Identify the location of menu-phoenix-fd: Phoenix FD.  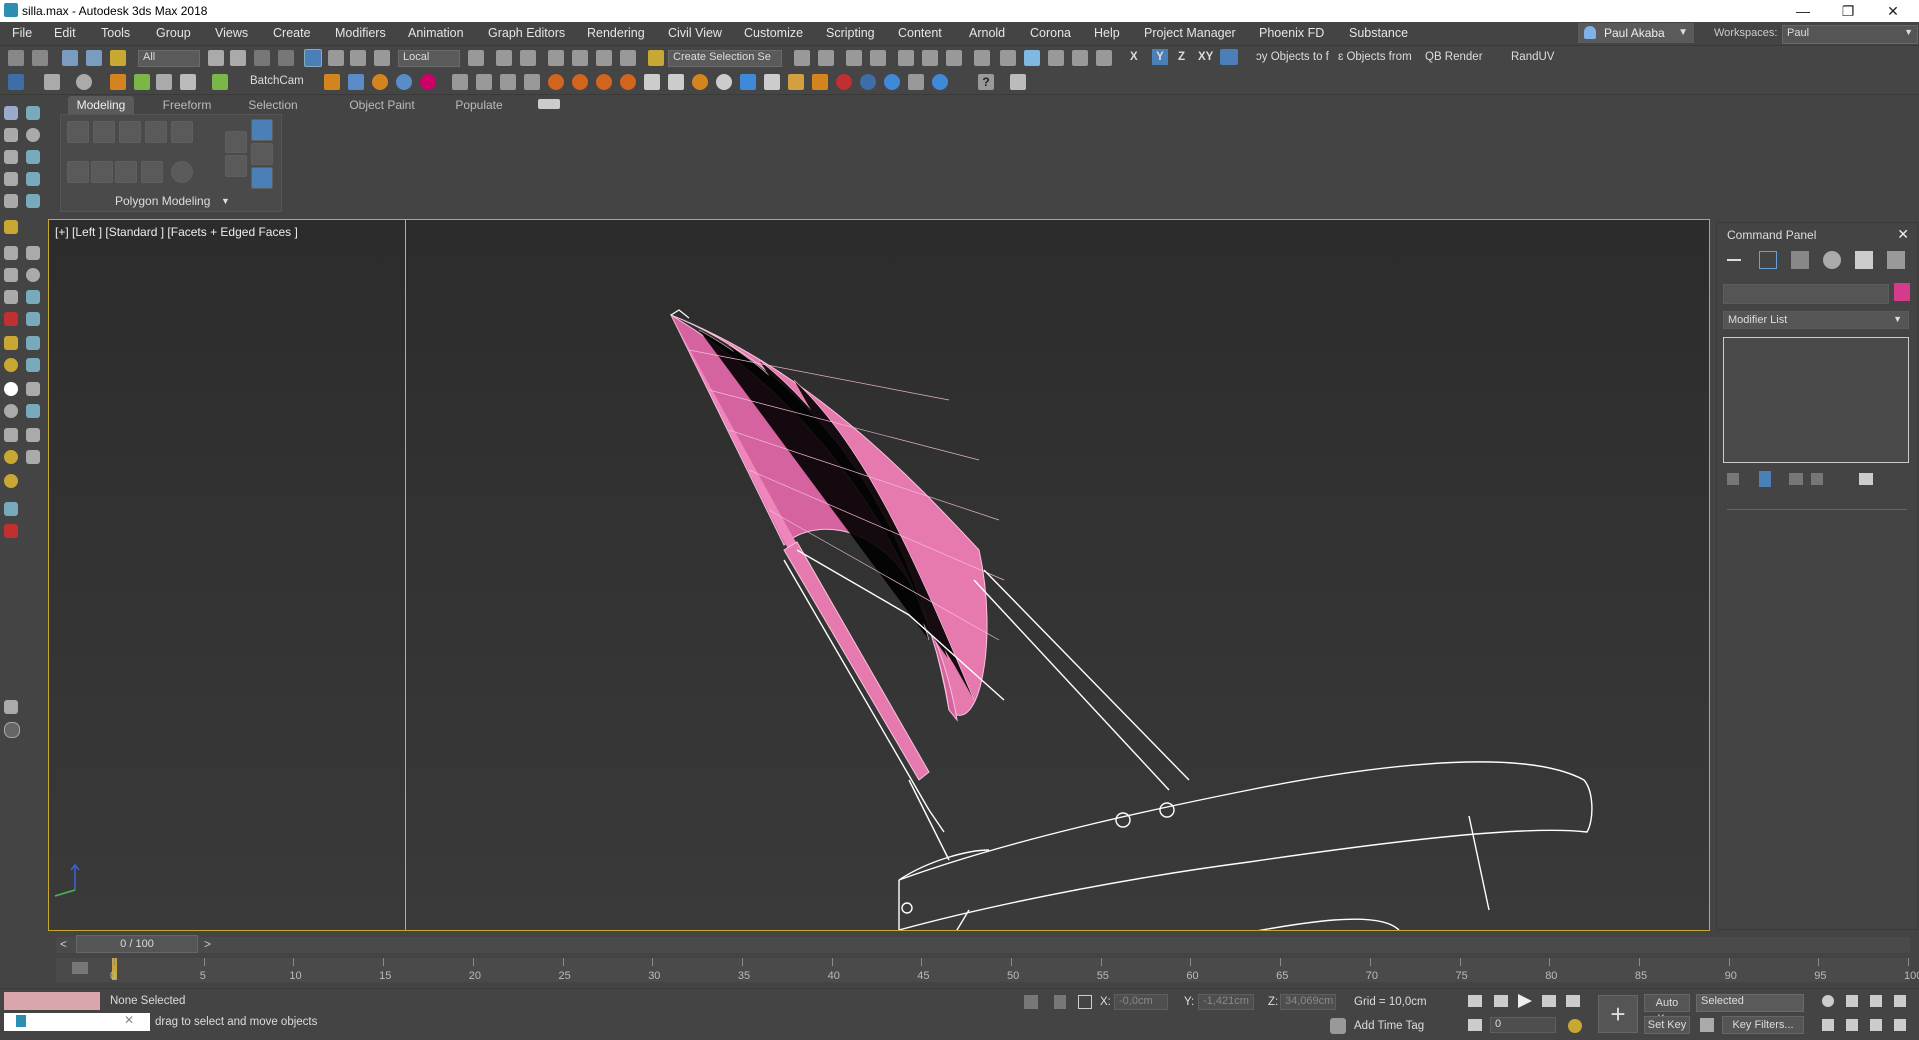
(1291, 33).